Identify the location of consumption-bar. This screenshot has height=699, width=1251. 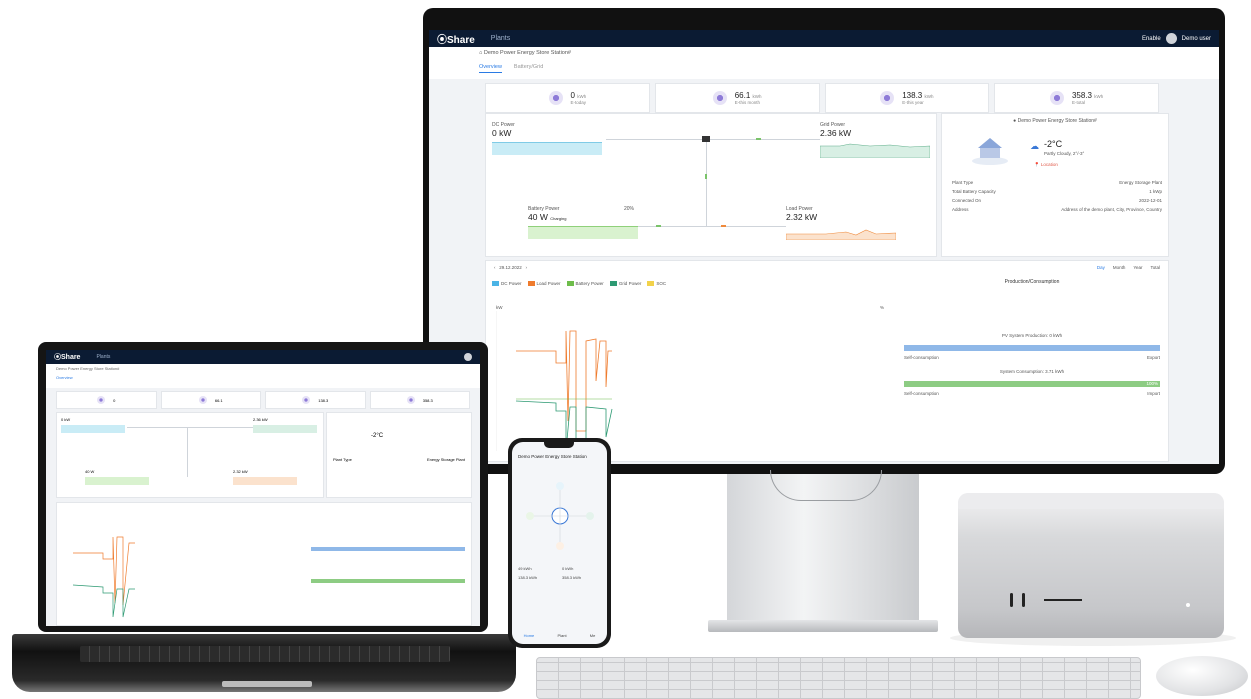
(1032, 384).